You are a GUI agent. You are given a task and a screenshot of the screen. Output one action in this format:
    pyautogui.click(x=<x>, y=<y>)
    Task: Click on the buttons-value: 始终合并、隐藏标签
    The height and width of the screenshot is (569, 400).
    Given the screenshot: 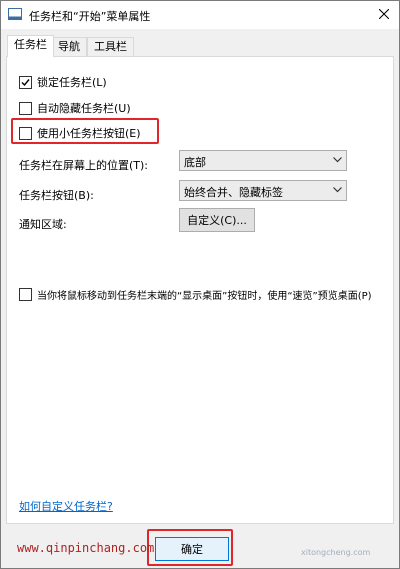 What is the action you would take?
    pyautogui.click(x=233, y=192)
    